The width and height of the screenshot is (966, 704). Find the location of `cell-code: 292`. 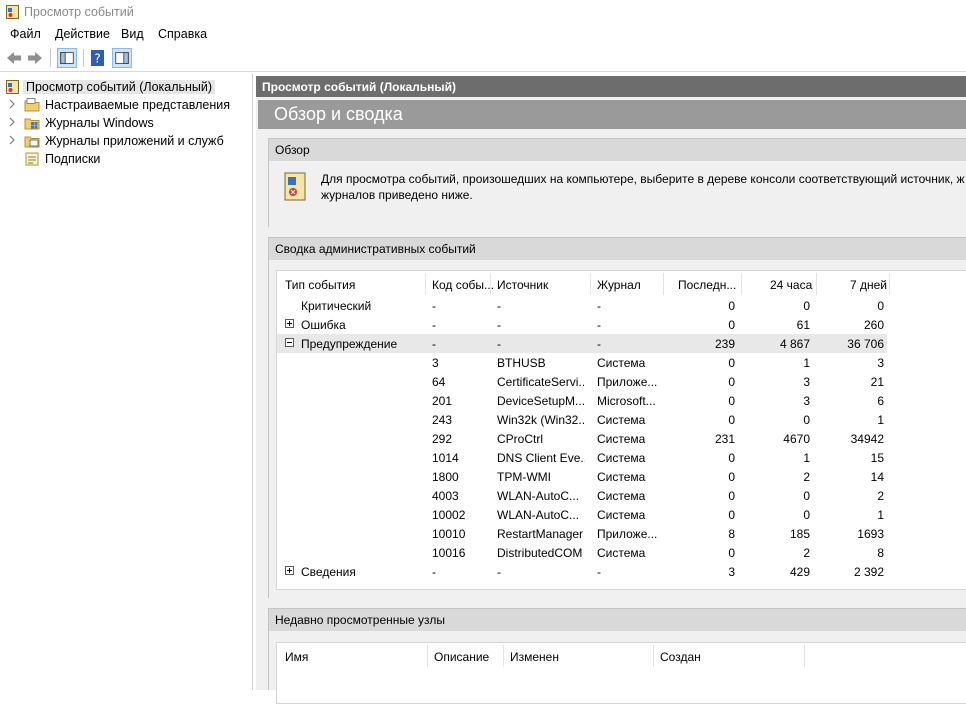

cell-code: 292 is located at coordinates (442, 439).